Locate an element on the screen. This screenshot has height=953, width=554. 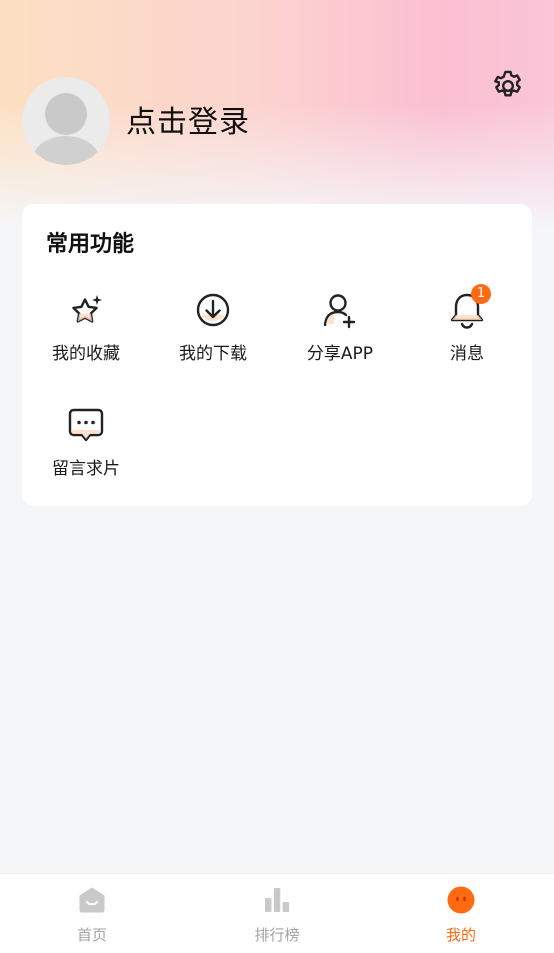
messages-label: 消息 is located at coordinates (467, 354).